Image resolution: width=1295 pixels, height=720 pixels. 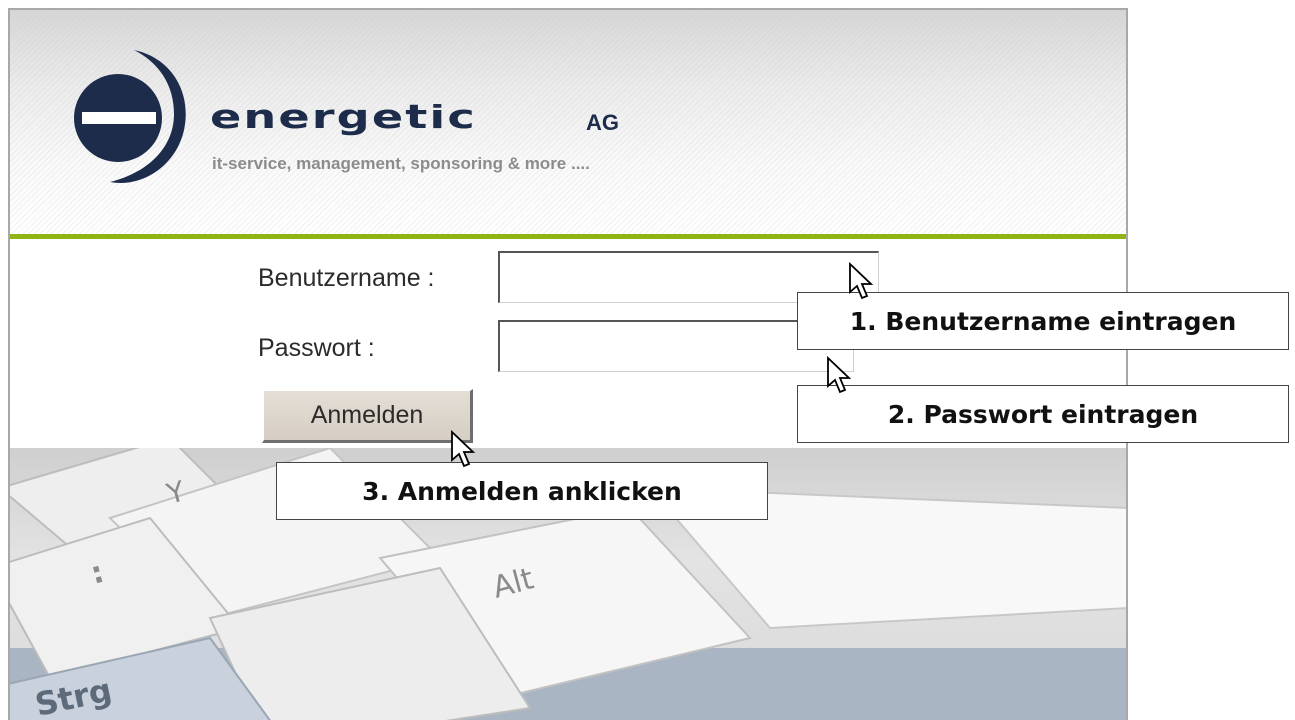 I want to click on instruction-step-2: 2. Passwort eintragen, so click(x=1043, y=414).